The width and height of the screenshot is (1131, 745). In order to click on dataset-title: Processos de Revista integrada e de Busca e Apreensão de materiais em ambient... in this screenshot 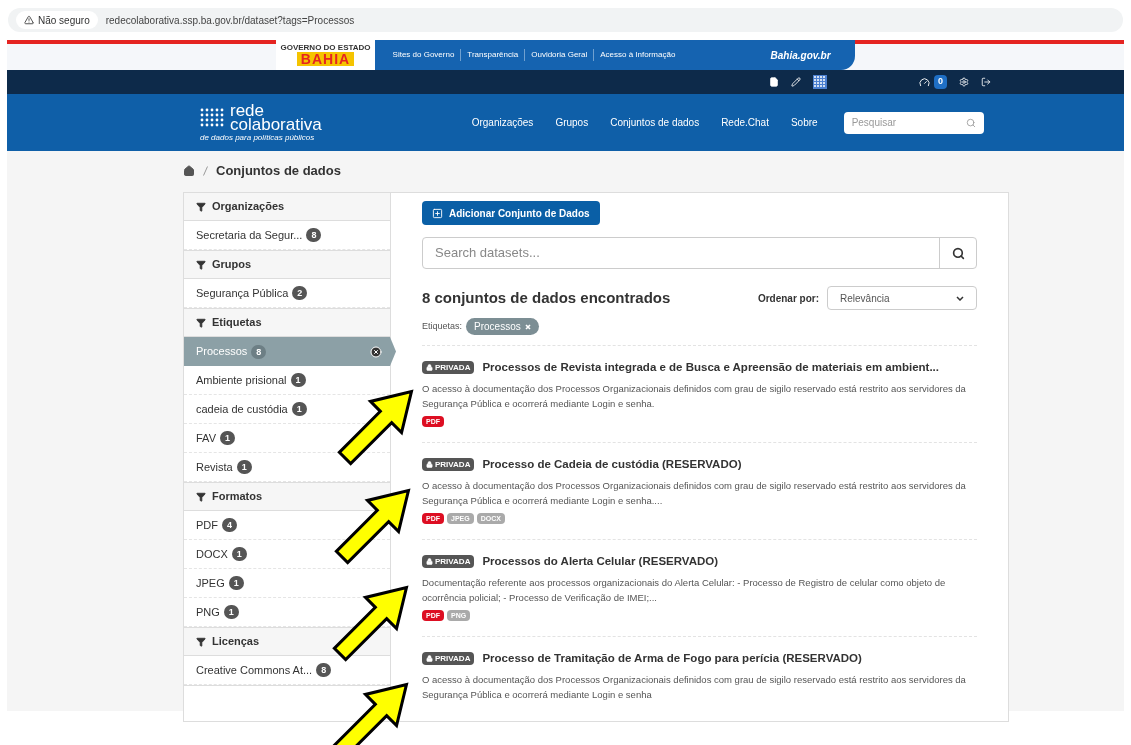, I will do `click(710, 368)`.